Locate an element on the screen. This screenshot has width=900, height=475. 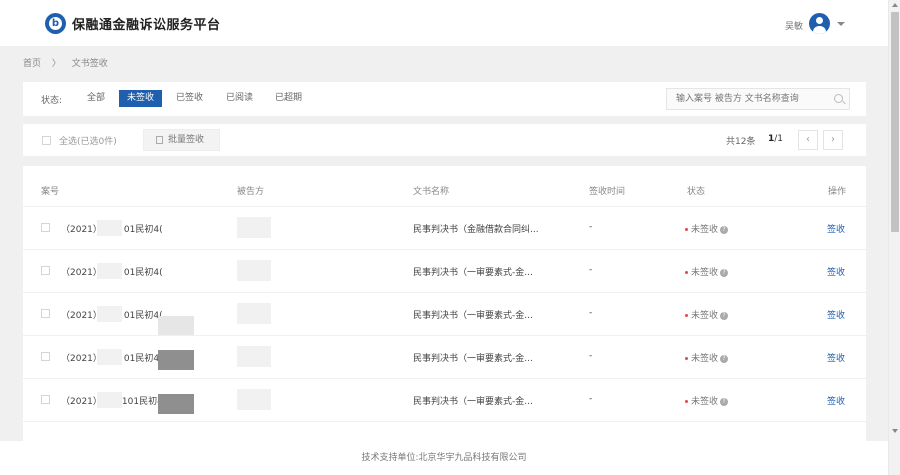
page-indicator: 1/1 is located at coordinates (775, 139).